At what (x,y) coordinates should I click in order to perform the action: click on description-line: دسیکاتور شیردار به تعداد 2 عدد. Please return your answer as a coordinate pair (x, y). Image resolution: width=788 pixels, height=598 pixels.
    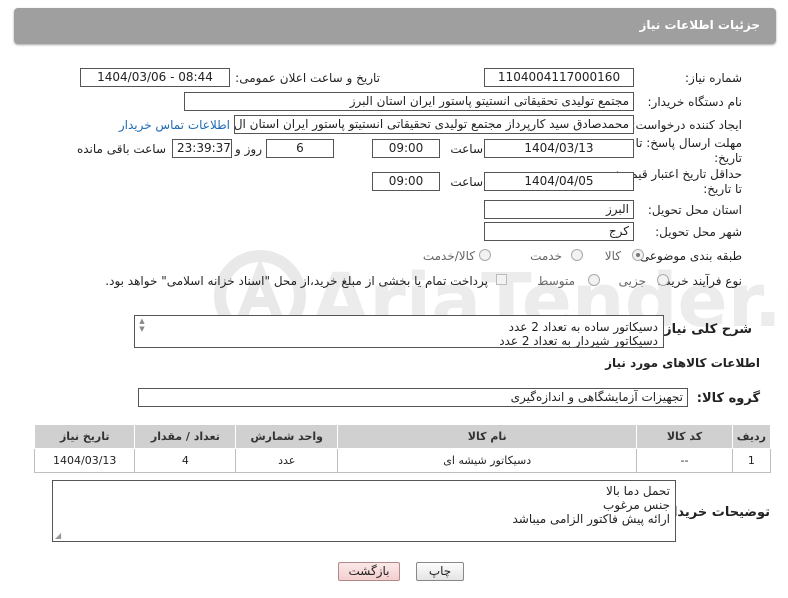
    Looking at the image, I should click on (578, 341).